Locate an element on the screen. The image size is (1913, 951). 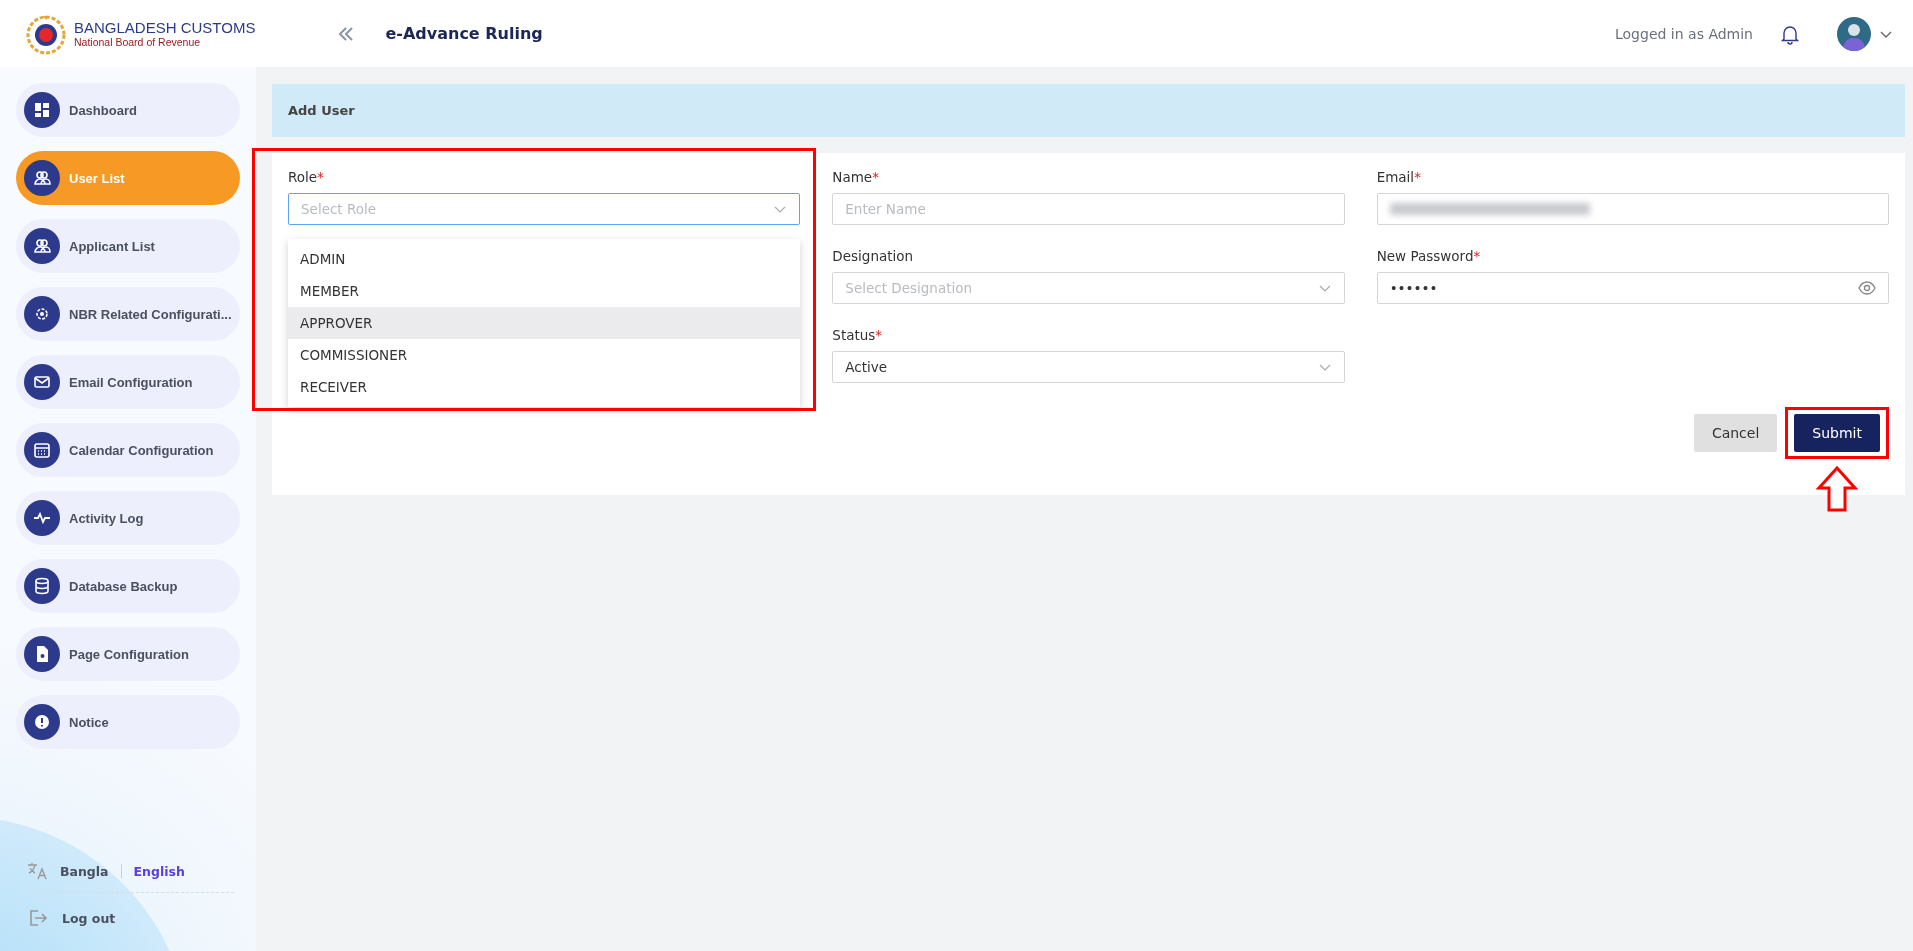
gear-icon is located at coordinates (42, 314).